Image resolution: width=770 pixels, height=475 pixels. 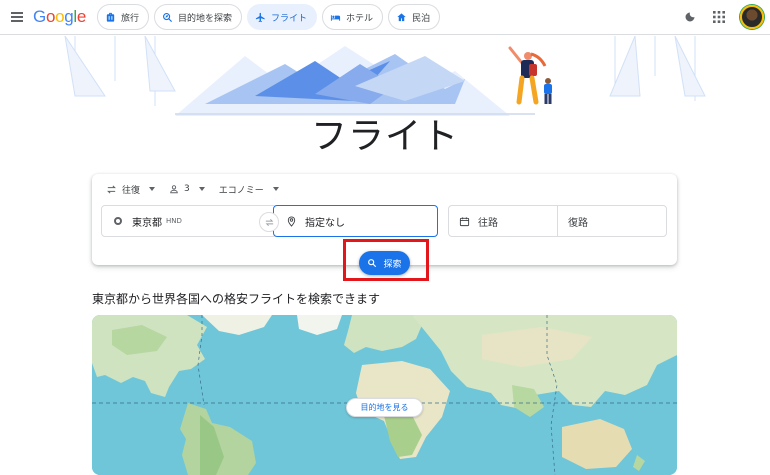 What do you see at coordinates (147, 223) in the screenshot?
I see `origin-city: 東京都` at bounding box center [147, 223].